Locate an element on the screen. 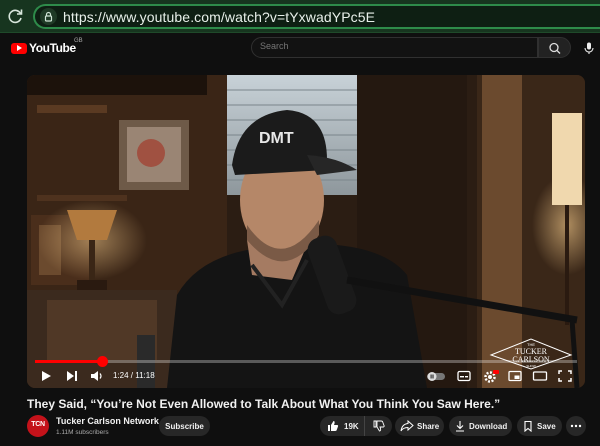  search-button is located at coordinates (554, 47).